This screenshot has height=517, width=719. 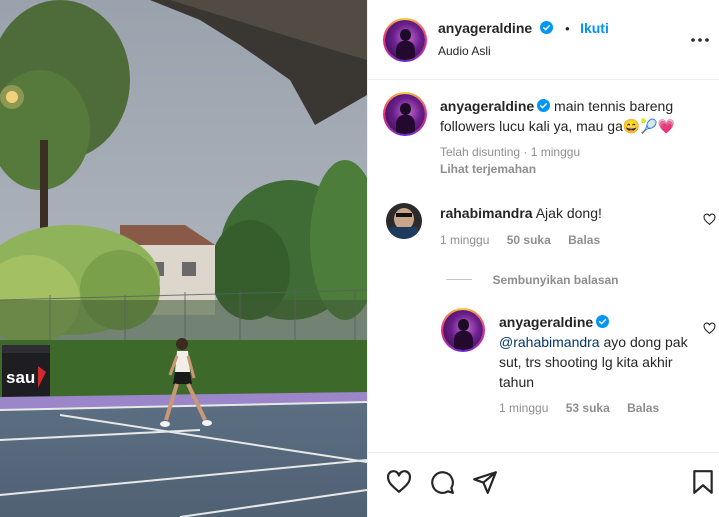 I want to click on caption-meta: Telah disunting · 1 minggu, so click(x=510, y=152).